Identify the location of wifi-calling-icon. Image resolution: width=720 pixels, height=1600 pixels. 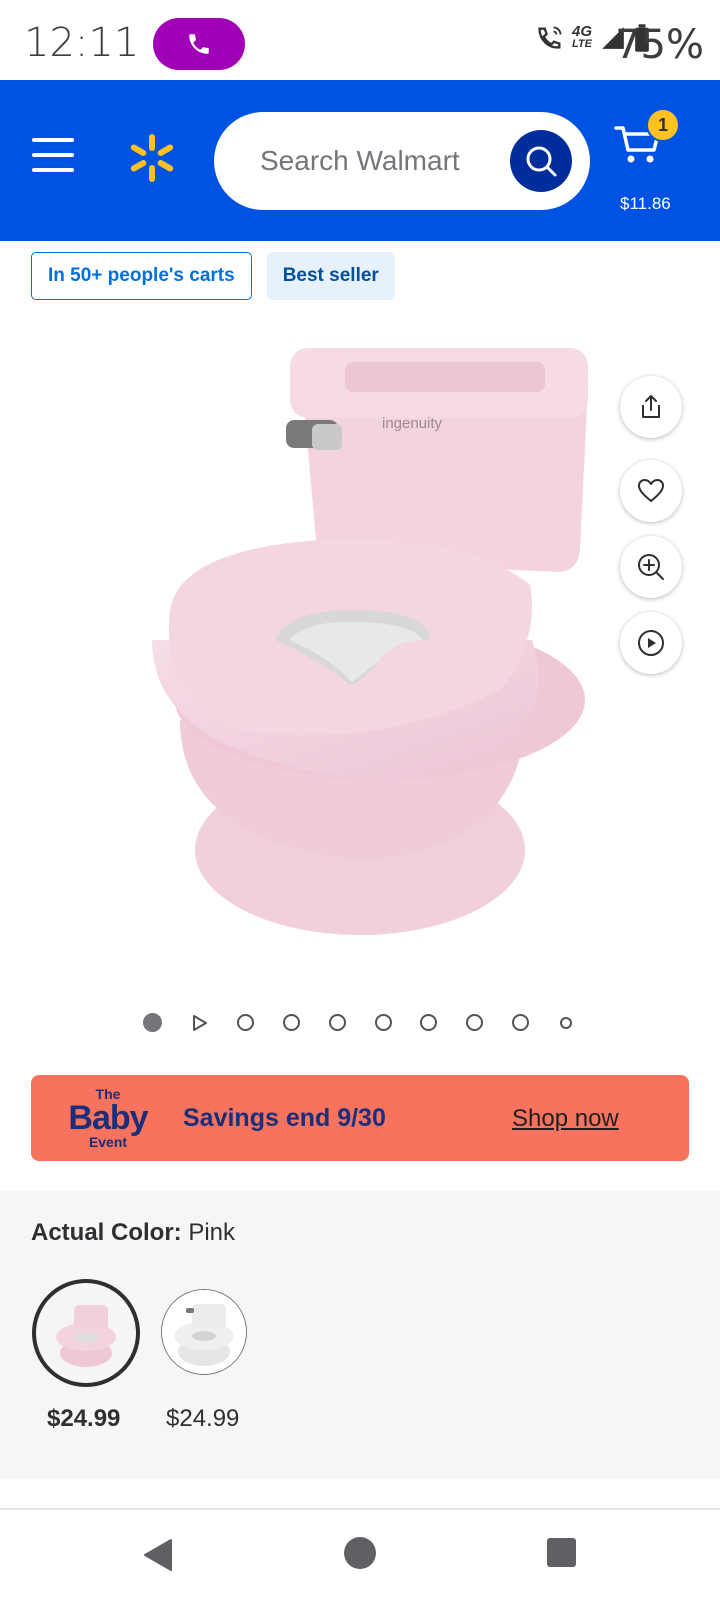
(550, 37).